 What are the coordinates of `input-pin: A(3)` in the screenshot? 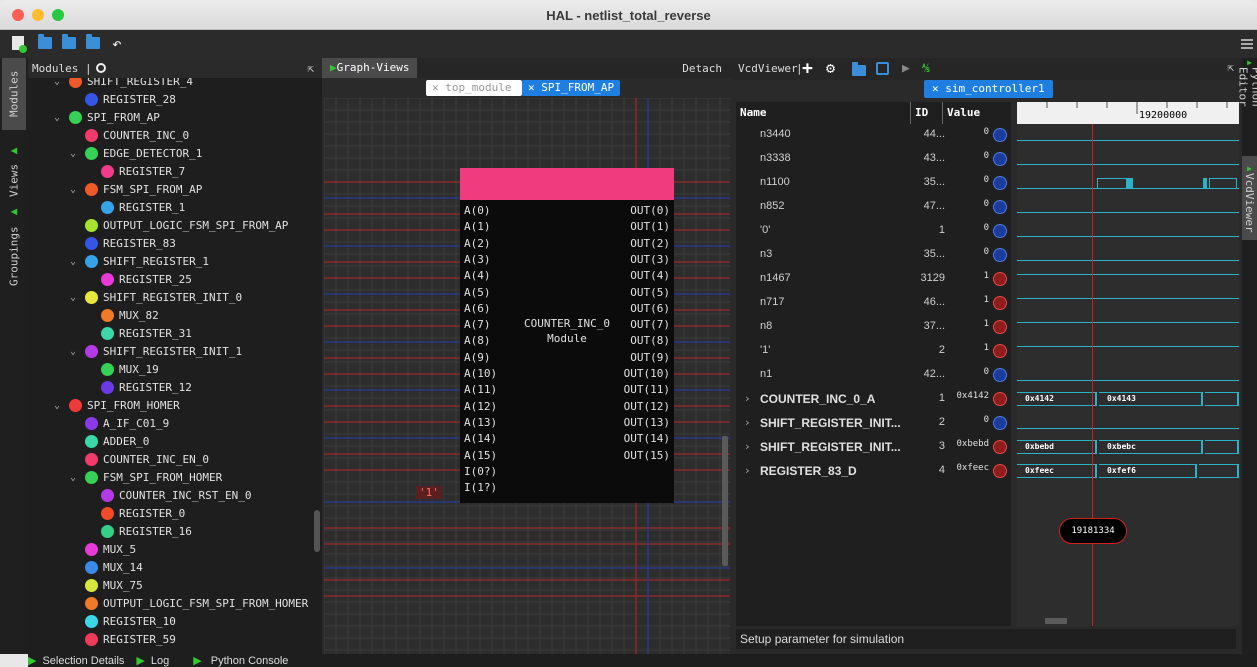 It's located at (477, 259).